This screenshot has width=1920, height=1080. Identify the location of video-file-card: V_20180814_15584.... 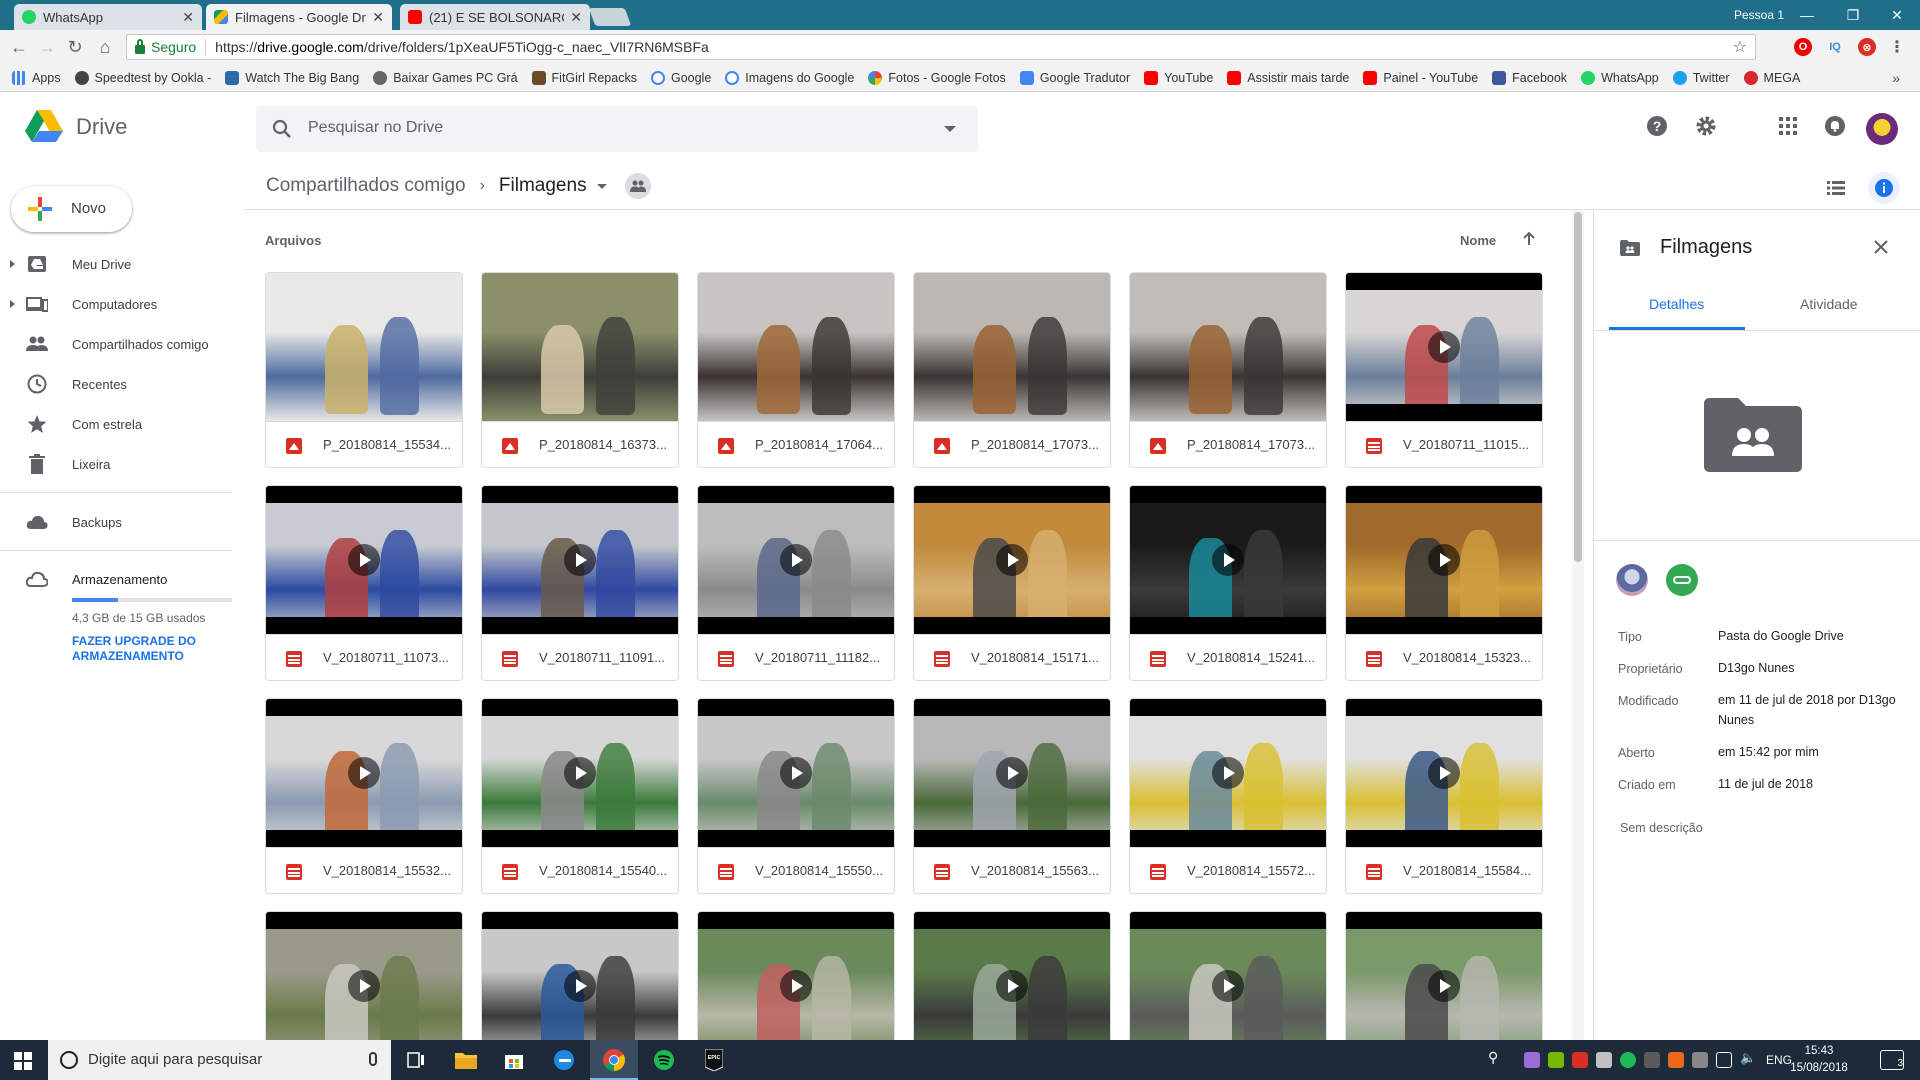
(1444, 796).